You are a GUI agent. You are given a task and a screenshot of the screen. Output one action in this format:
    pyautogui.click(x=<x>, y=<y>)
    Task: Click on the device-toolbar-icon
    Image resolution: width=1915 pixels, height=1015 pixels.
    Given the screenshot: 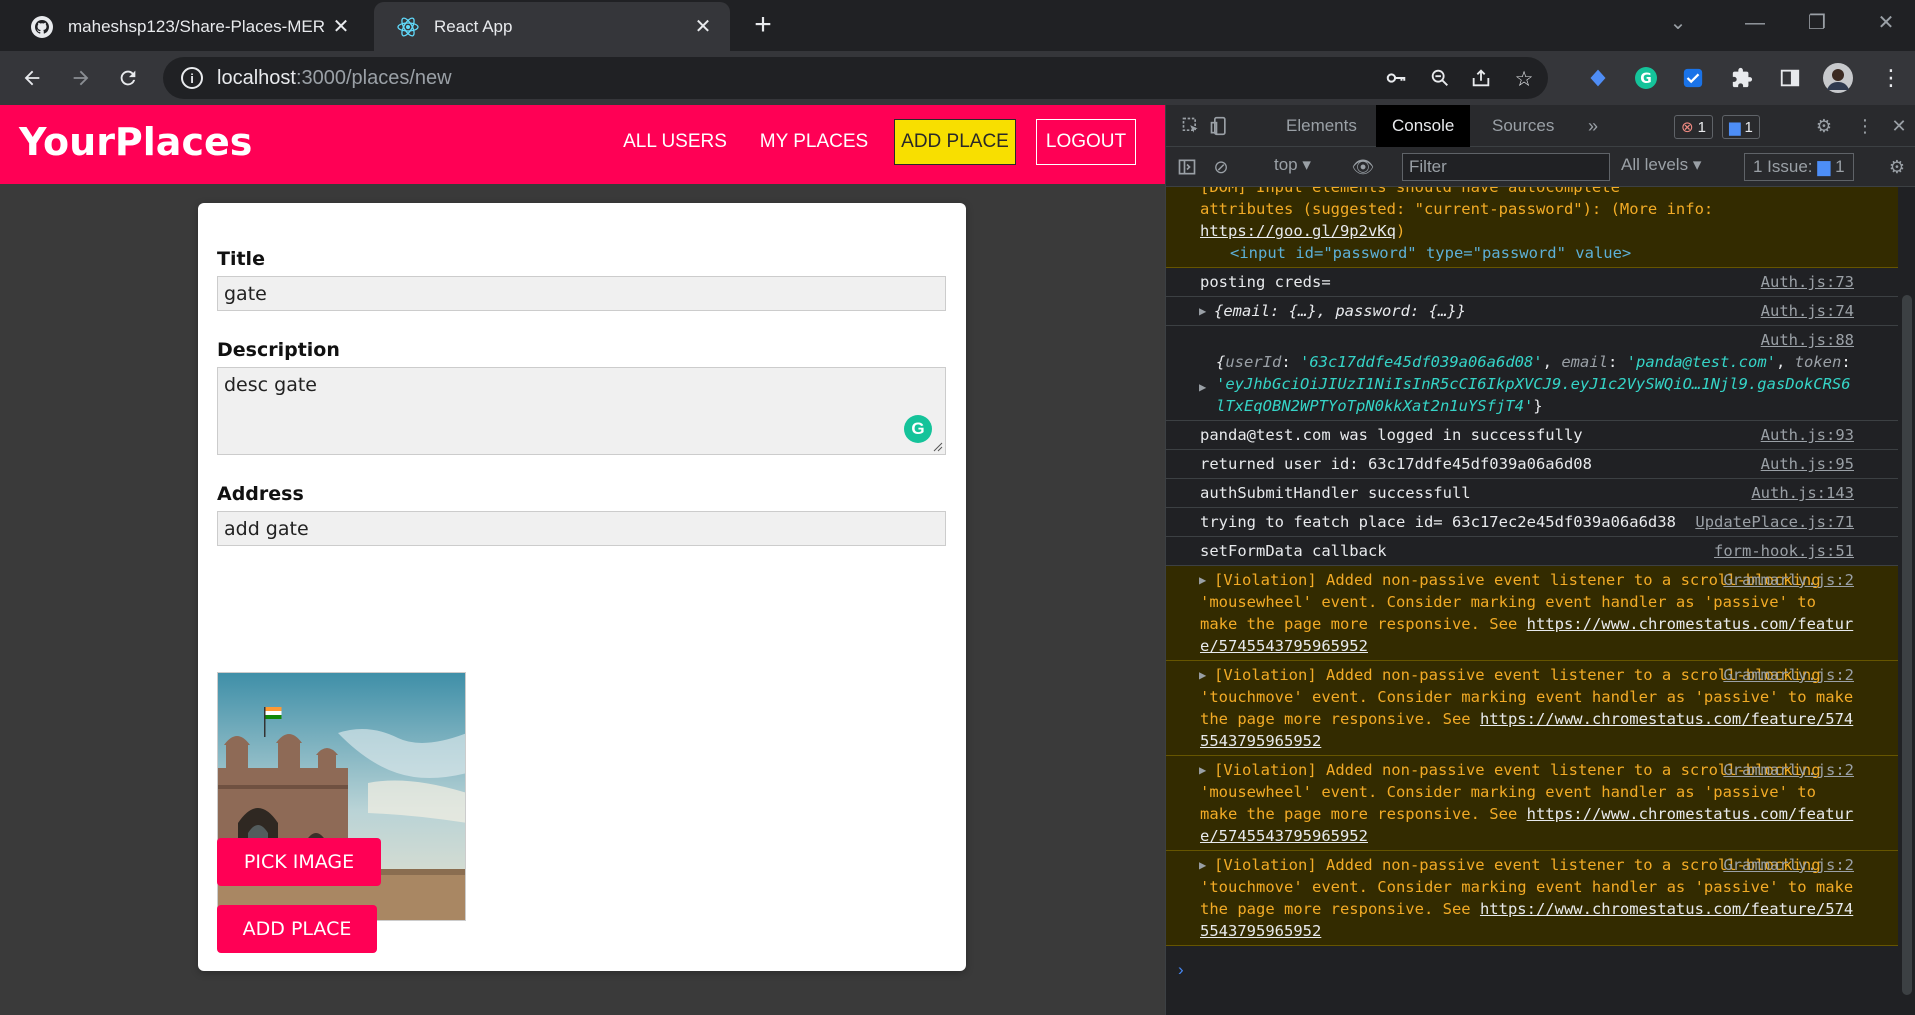 What is the action you would take?
    pyautogui.click(x=1219, y=126)
    